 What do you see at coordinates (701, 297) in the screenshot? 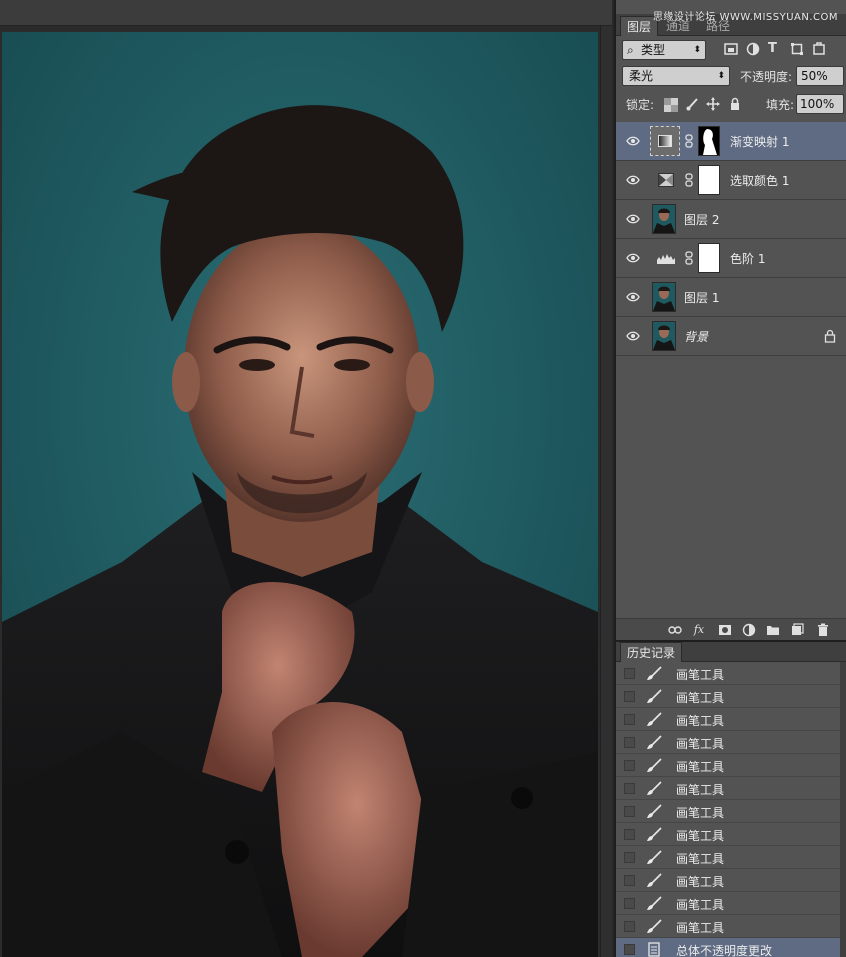
I see `layer-name: 图层 1` at bounding box center [701, 297].